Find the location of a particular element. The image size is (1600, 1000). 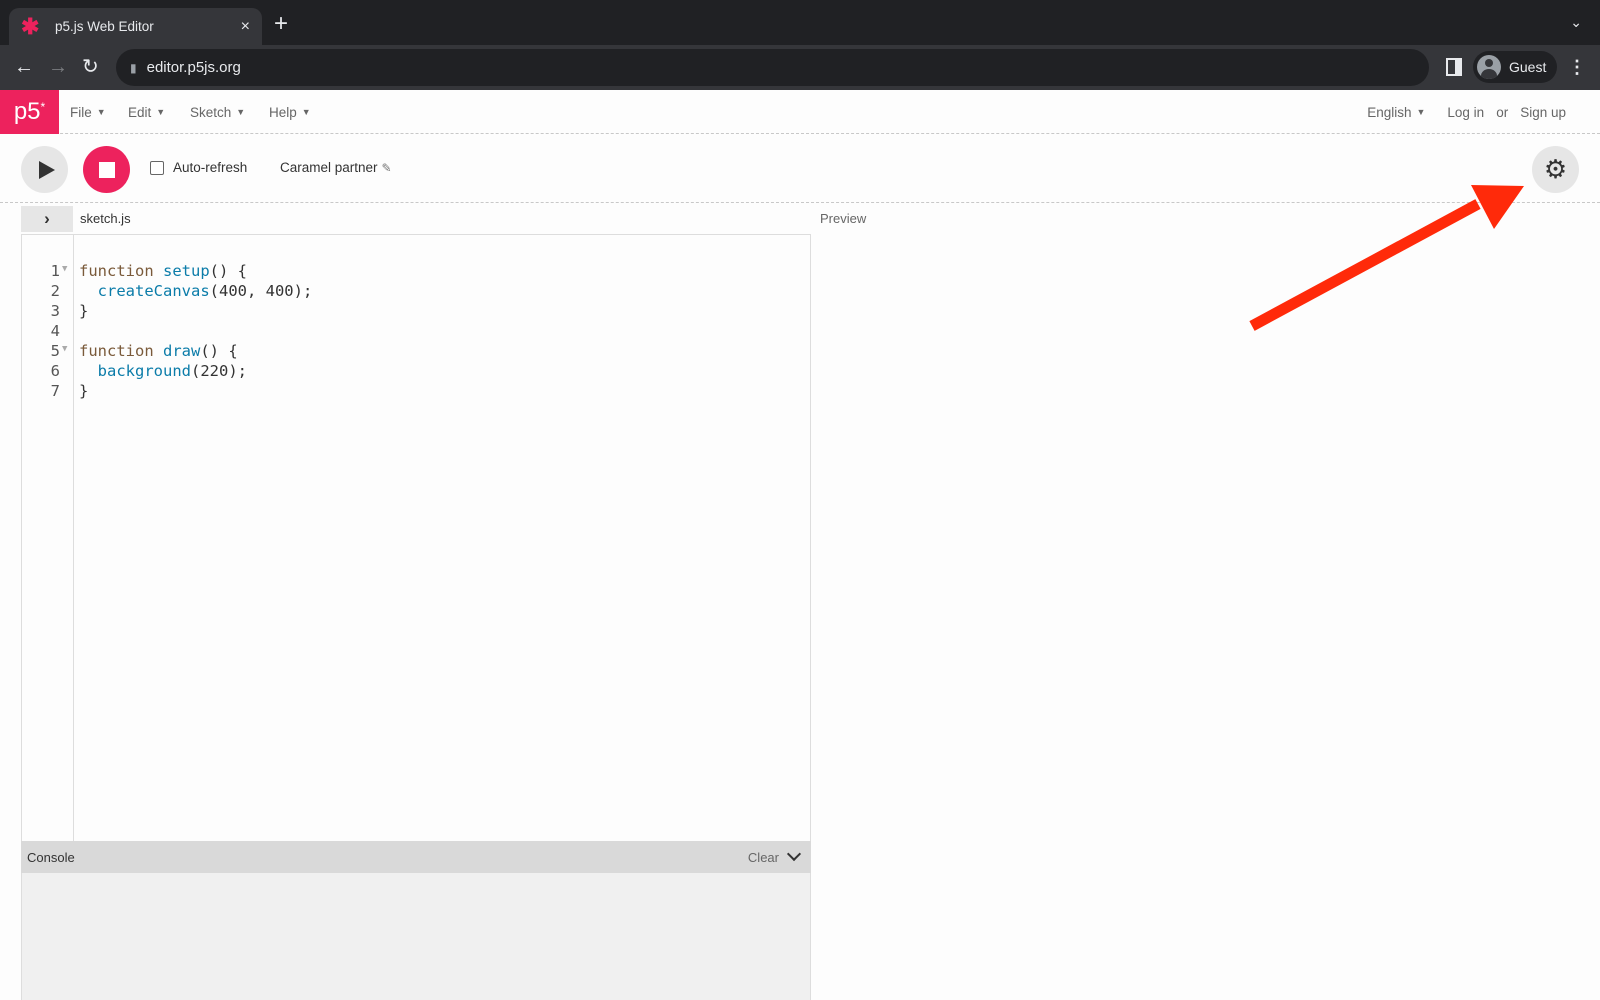

profile-name: Guest is located at coordinates (1528, 67).